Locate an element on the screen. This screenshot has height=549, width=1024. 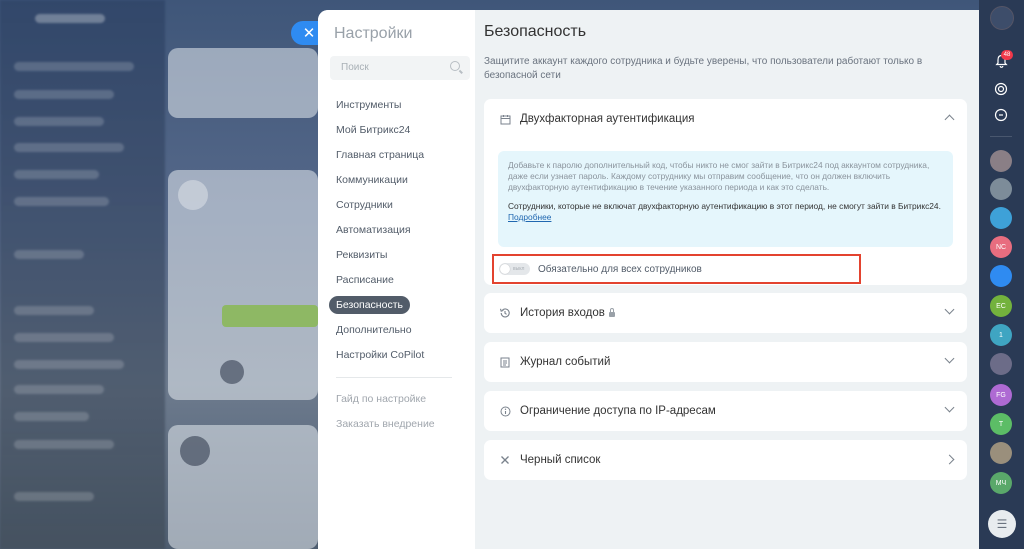
section-ip-restriction: Ограничение доступа по IP-адресам is located at coordinates (725, 411).